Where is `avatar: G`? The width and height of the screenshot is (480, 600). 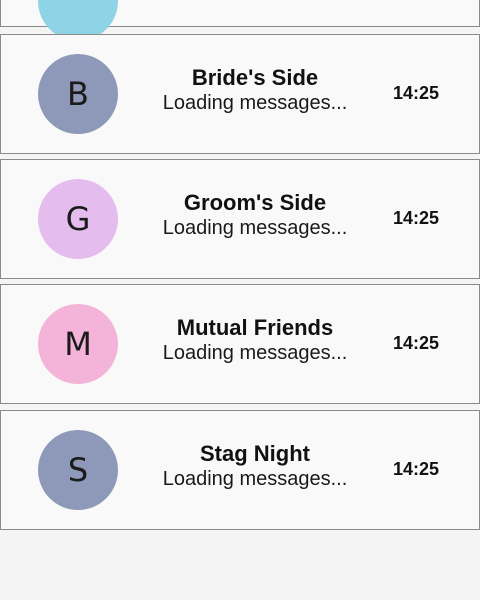 avatar: G is located at coordinates (78, 219).